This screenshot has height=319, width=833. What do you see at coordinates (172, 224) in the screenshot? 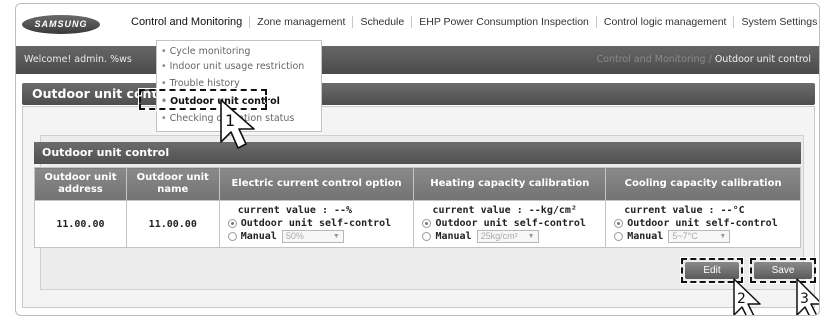
I see `cell-name: 11.00.00` at bounding box center [172, 224].